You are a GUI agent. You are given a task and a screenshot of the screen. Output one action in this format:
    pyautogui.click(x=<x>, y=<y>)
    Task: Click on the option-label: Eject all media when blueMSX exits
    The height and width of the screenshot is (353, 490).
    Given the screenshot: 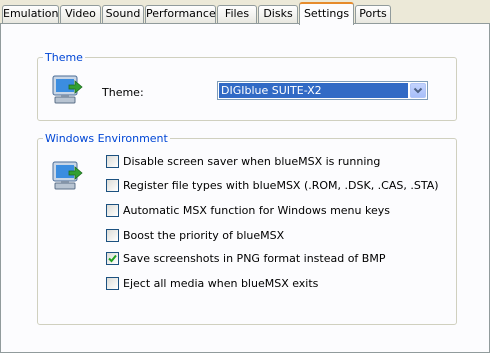 What is the action you would take?
    pyautogui.click(x=221, y=283)
    